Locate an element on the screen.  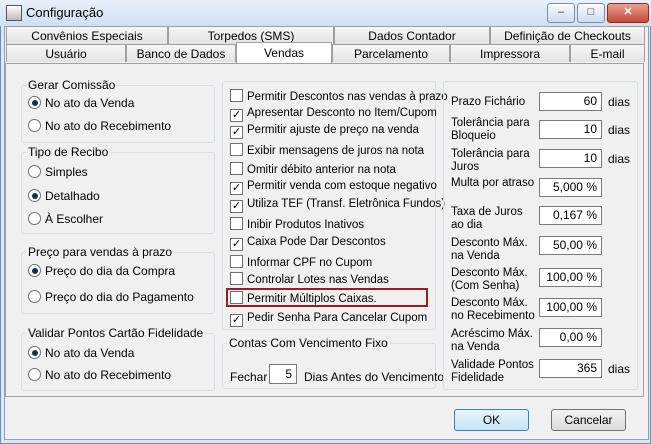
field-input: 0,00 % is located at coordinates (570, 337).